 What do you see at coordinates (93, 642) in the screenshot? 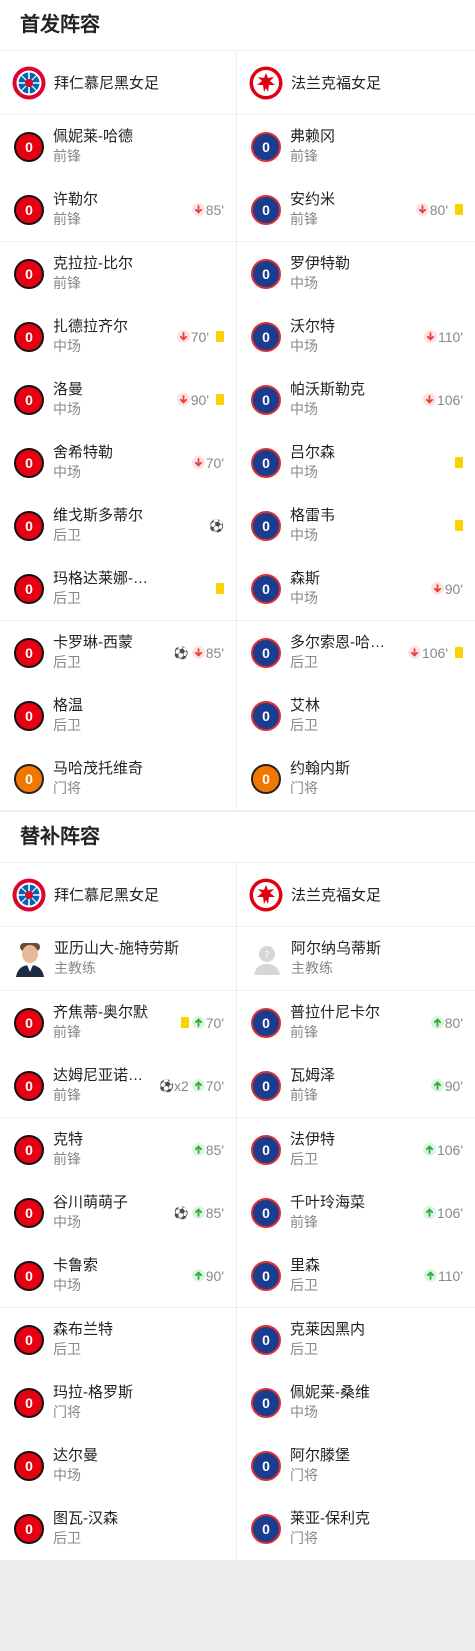
I see `player-name: 卡罗琳-西蒙` at bounding box center [93, 642].